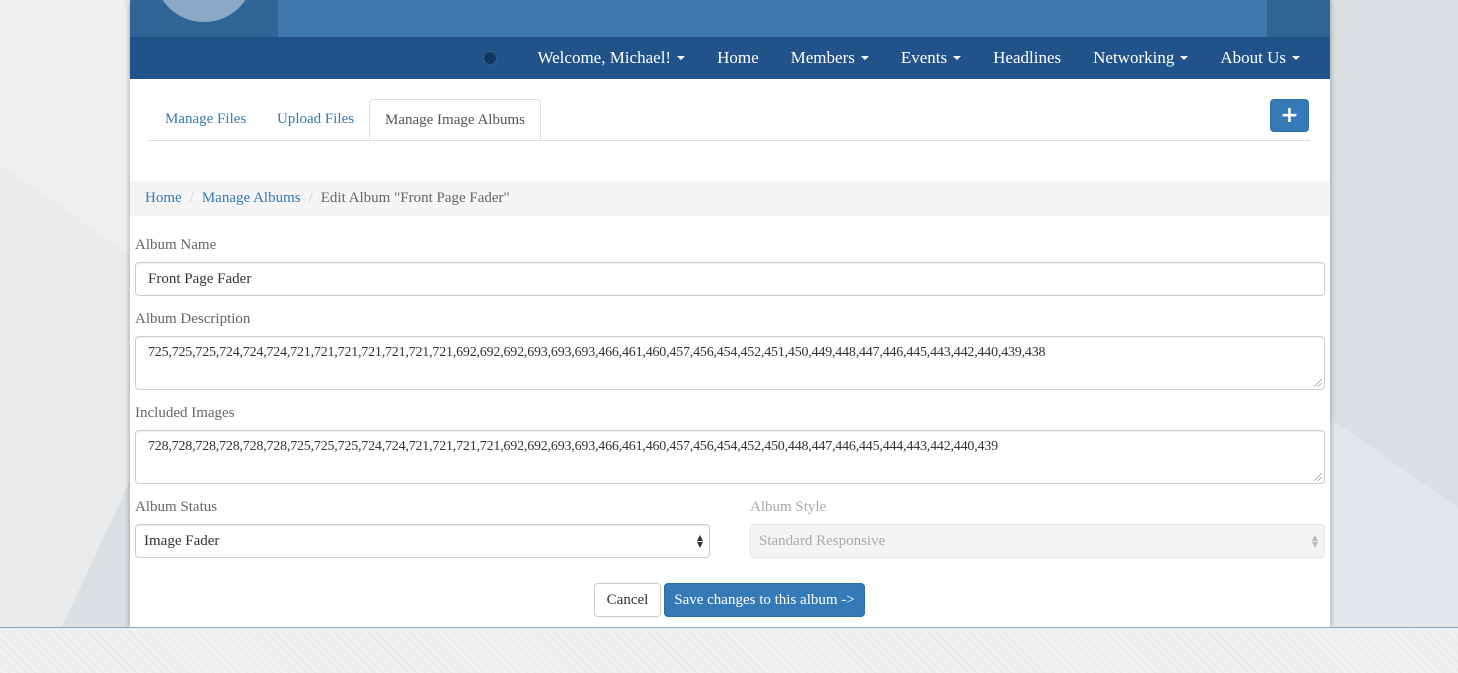 The height and width of the screenshot is (673, 1458). Describe the element at coordinates (182, 540) in the screenshot. I see `album-status-value: Image Fader` at that location.